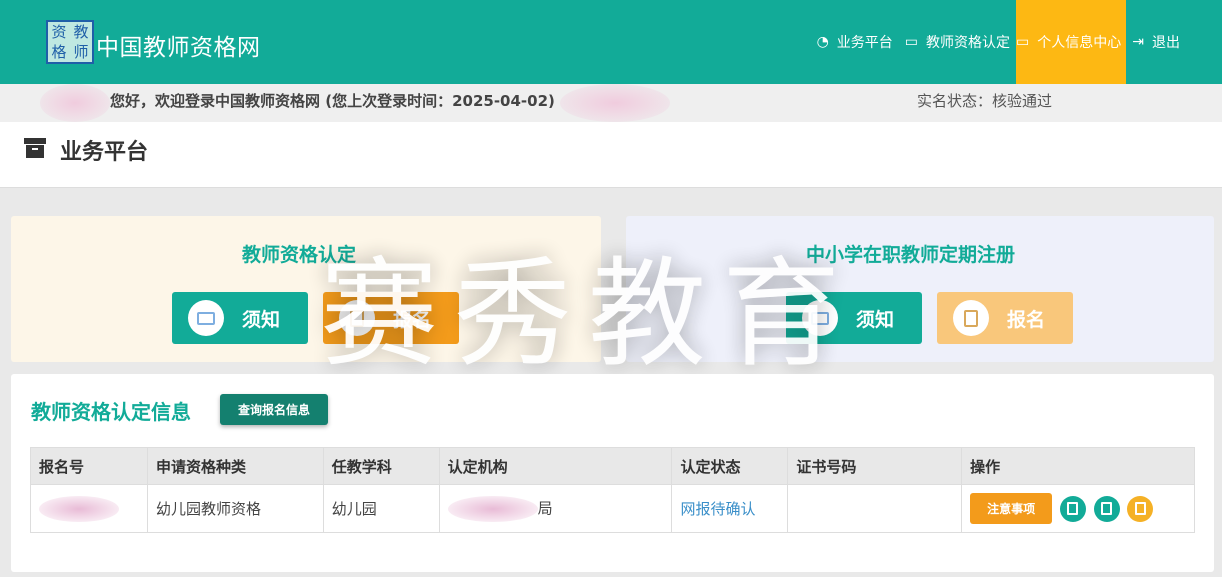  I want to click on welcome-message: 您好，欢迎登录中国教师资格网 (您上次登录时间：2025-04-02), so click(332, 101).